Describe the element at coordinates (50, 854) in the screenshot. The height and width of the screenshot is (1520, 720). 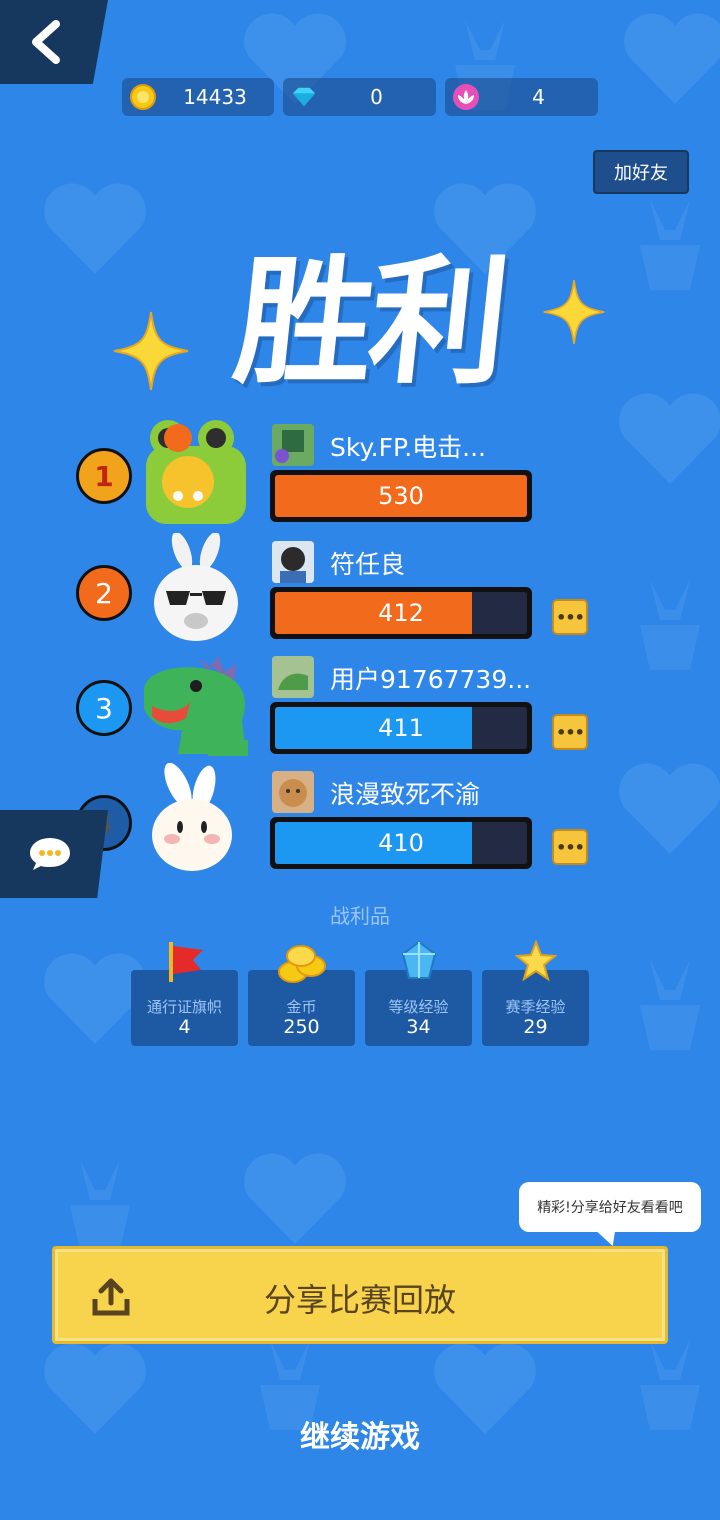
I see `chat-bubble-icon` at that location.